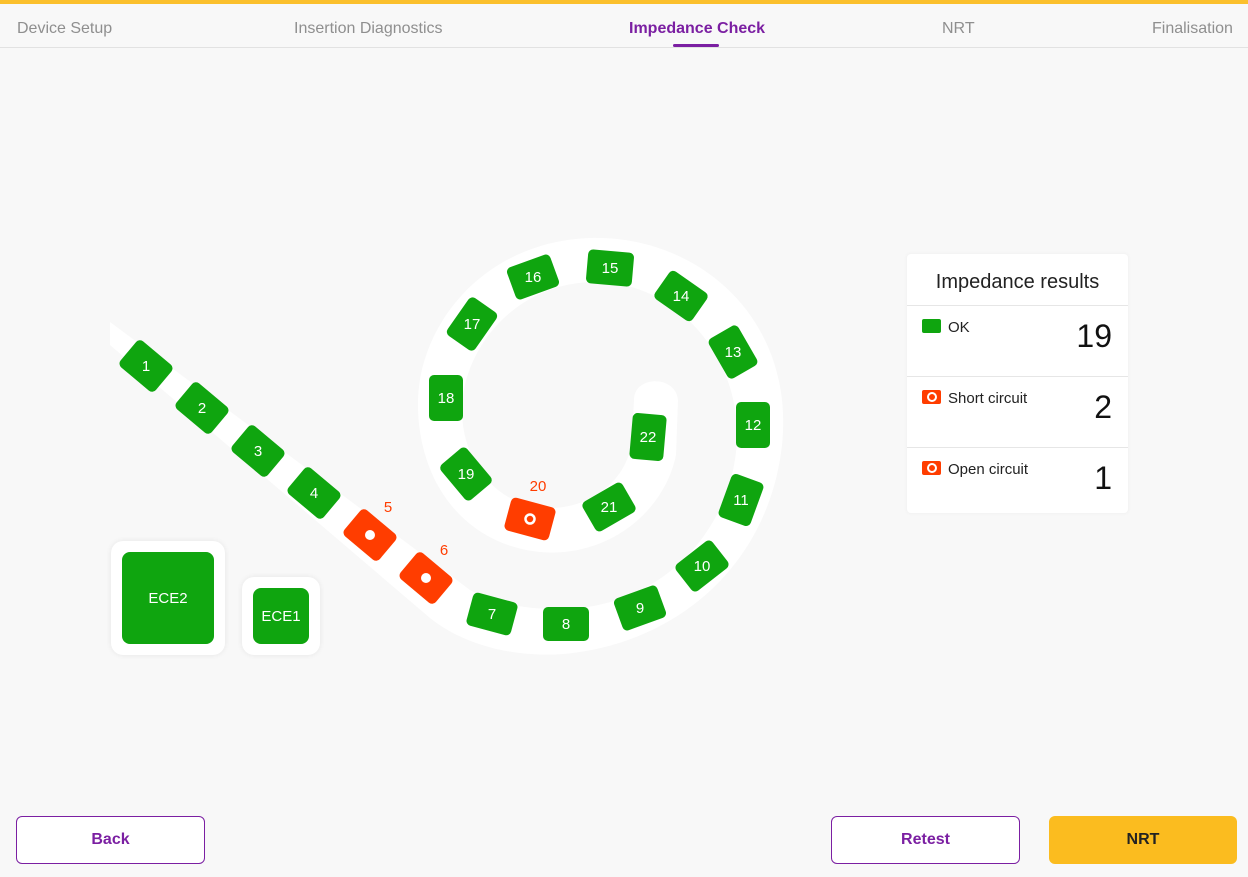 This screenshot has width=1248, height=877. I want to click on result-count: 1, so click(1103, 478).